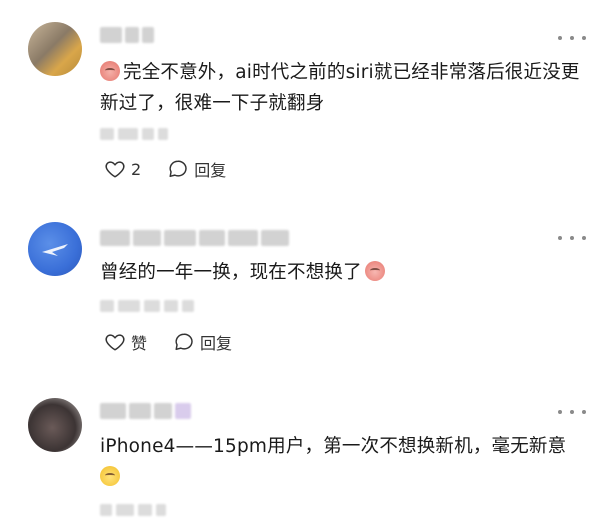  I want to click on like-label: 赞, so click(139, 343).